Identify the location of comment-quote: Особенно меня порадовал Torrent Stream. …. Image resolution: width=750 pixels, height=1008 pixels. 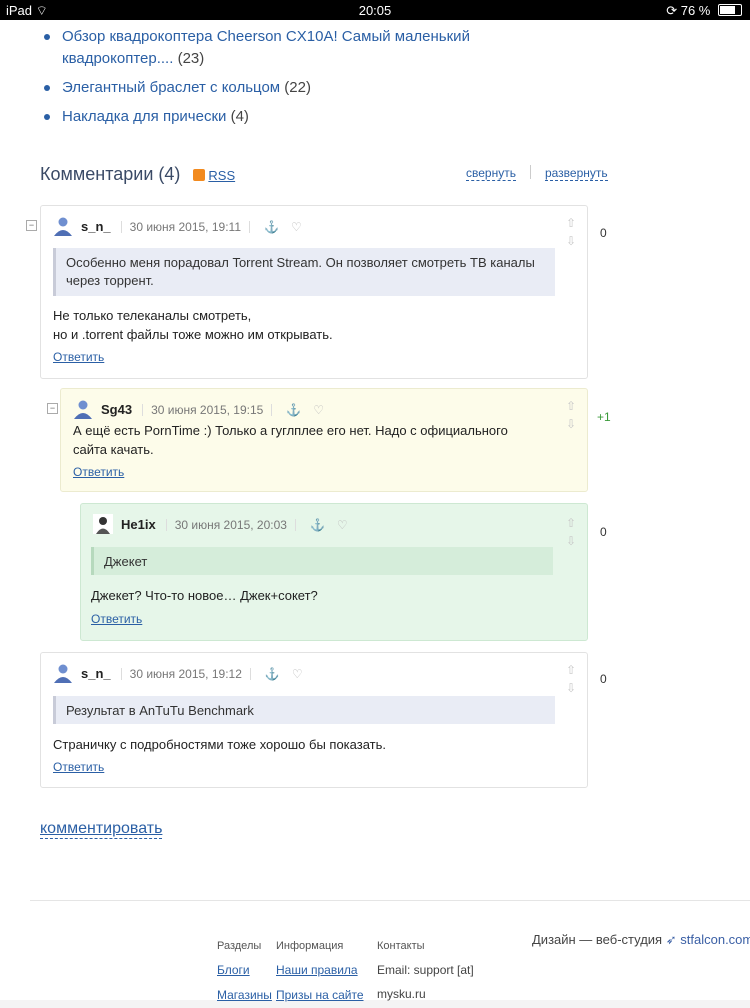
(304, 272).